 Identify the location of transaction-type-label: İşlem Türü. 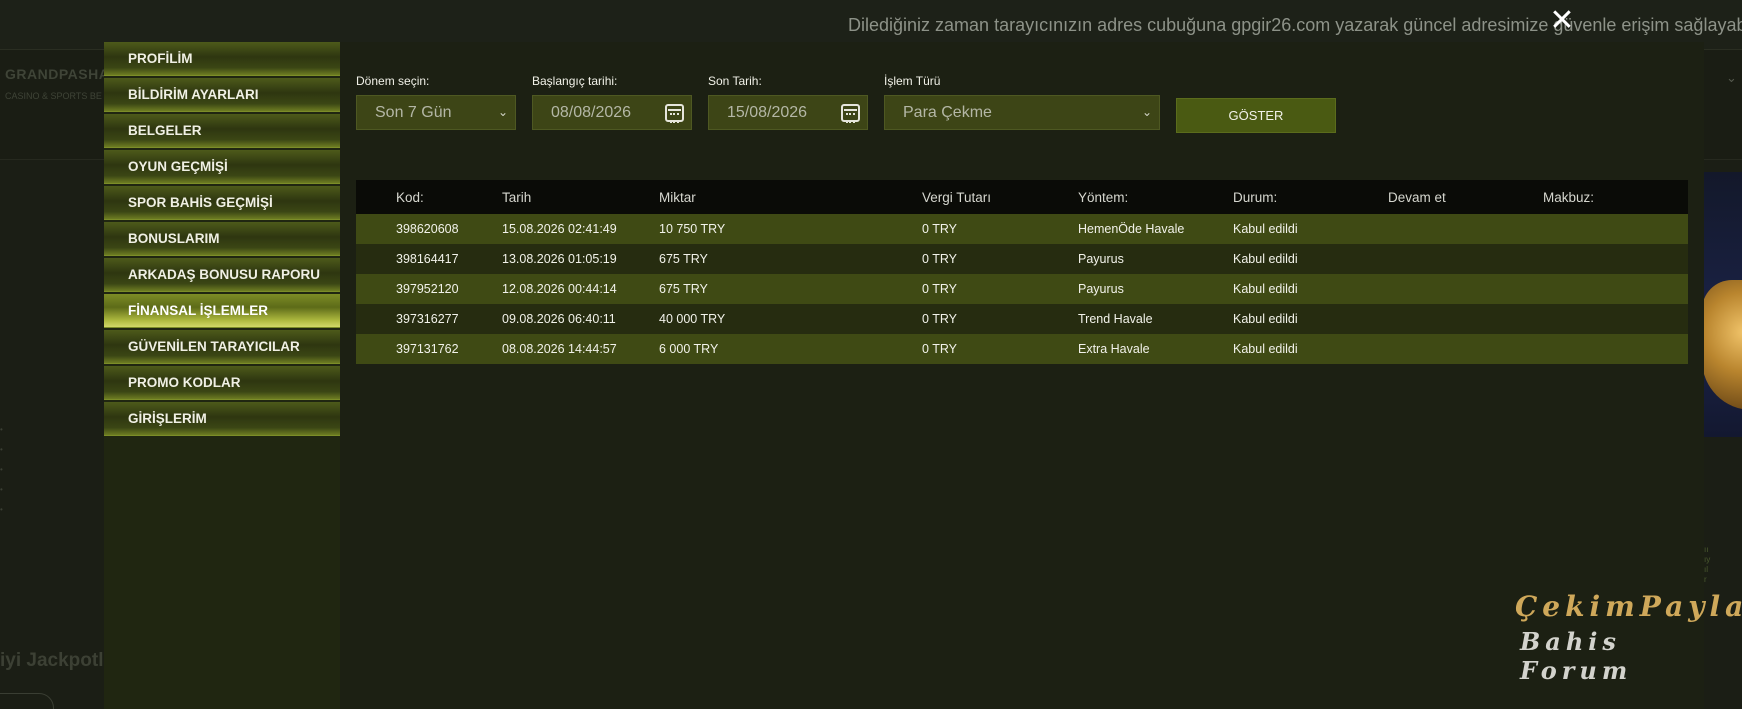
(912, 81).